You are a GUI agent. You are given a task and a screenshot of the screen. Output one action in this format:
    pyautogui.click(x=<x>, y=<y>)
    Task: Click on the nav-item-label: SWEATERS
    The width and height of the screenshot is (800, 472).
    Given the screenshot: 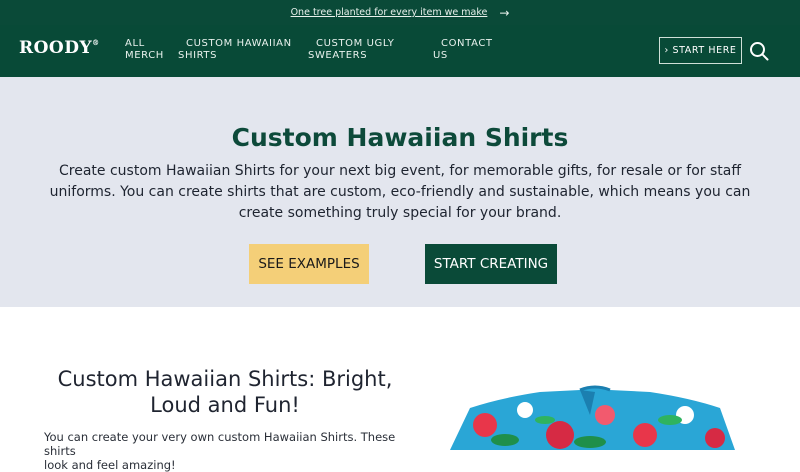 What is the action you would take?
    pyautogui.click(x=338, y=55)
    